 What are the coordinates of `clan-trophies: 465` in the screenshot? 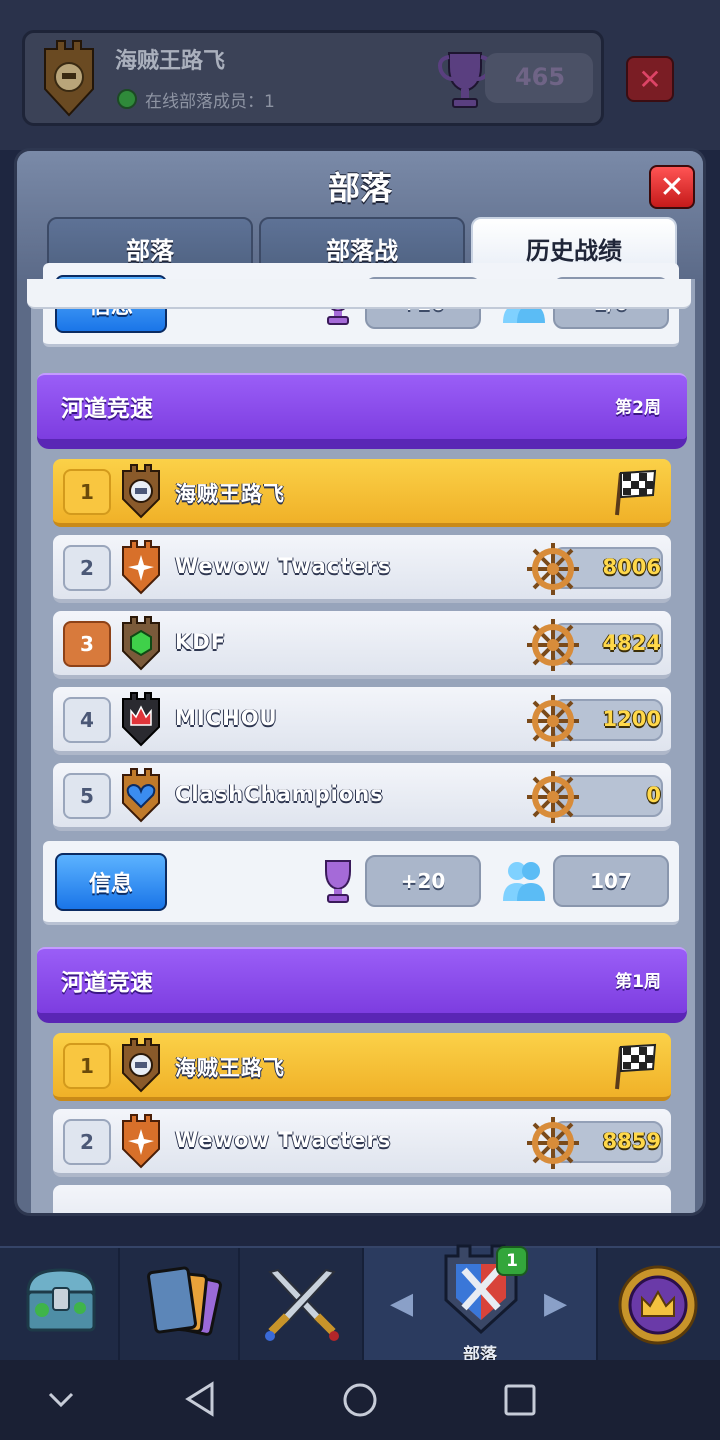 It's located at (515, 77).